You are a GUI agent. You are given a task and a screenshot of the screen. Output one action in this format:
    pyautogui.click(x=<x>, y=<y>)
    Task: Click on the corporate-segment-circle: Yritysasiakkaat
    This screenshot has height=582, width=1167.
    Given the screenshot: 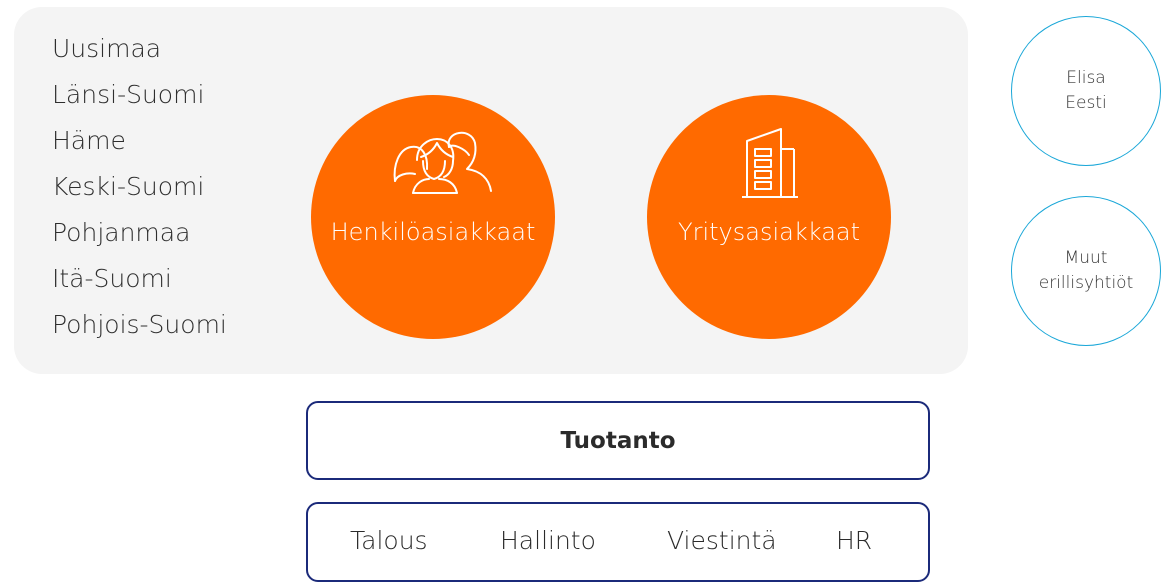 What is the action you would take?
    pyautogui.click(x=769, y=217)
    